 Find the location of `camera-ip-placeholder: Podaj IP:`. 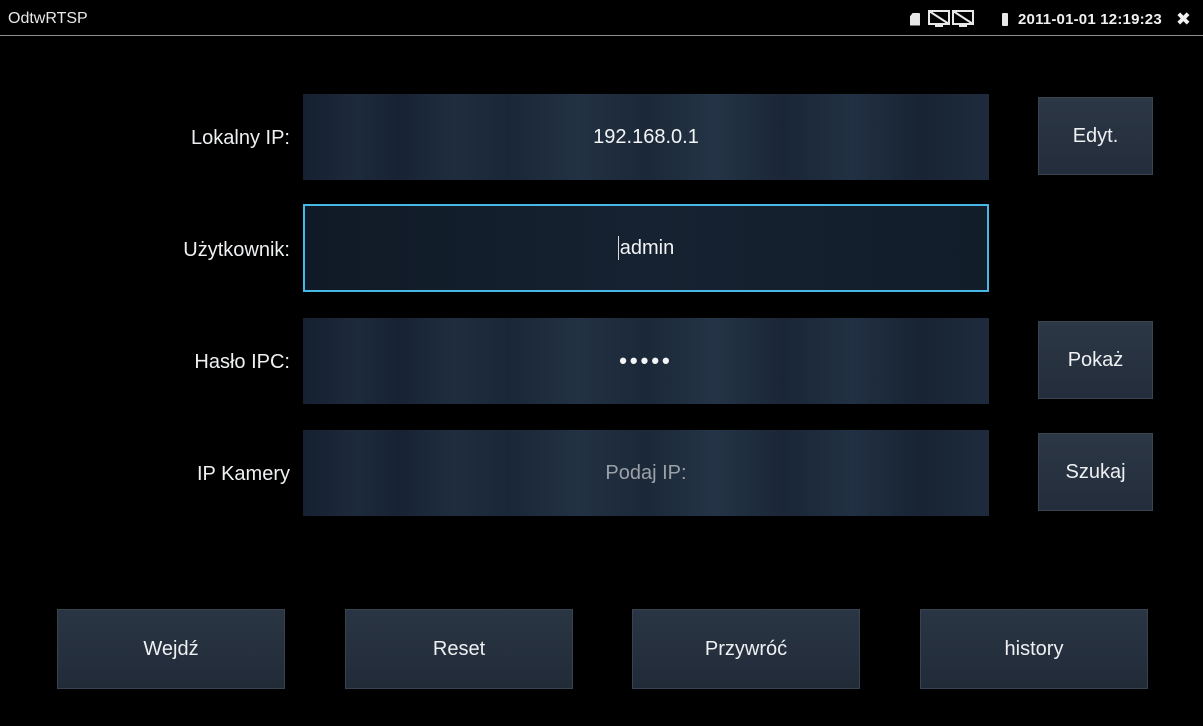

camera-ip-placeholder: Podaj IP: is located at coordinates (646, 472).